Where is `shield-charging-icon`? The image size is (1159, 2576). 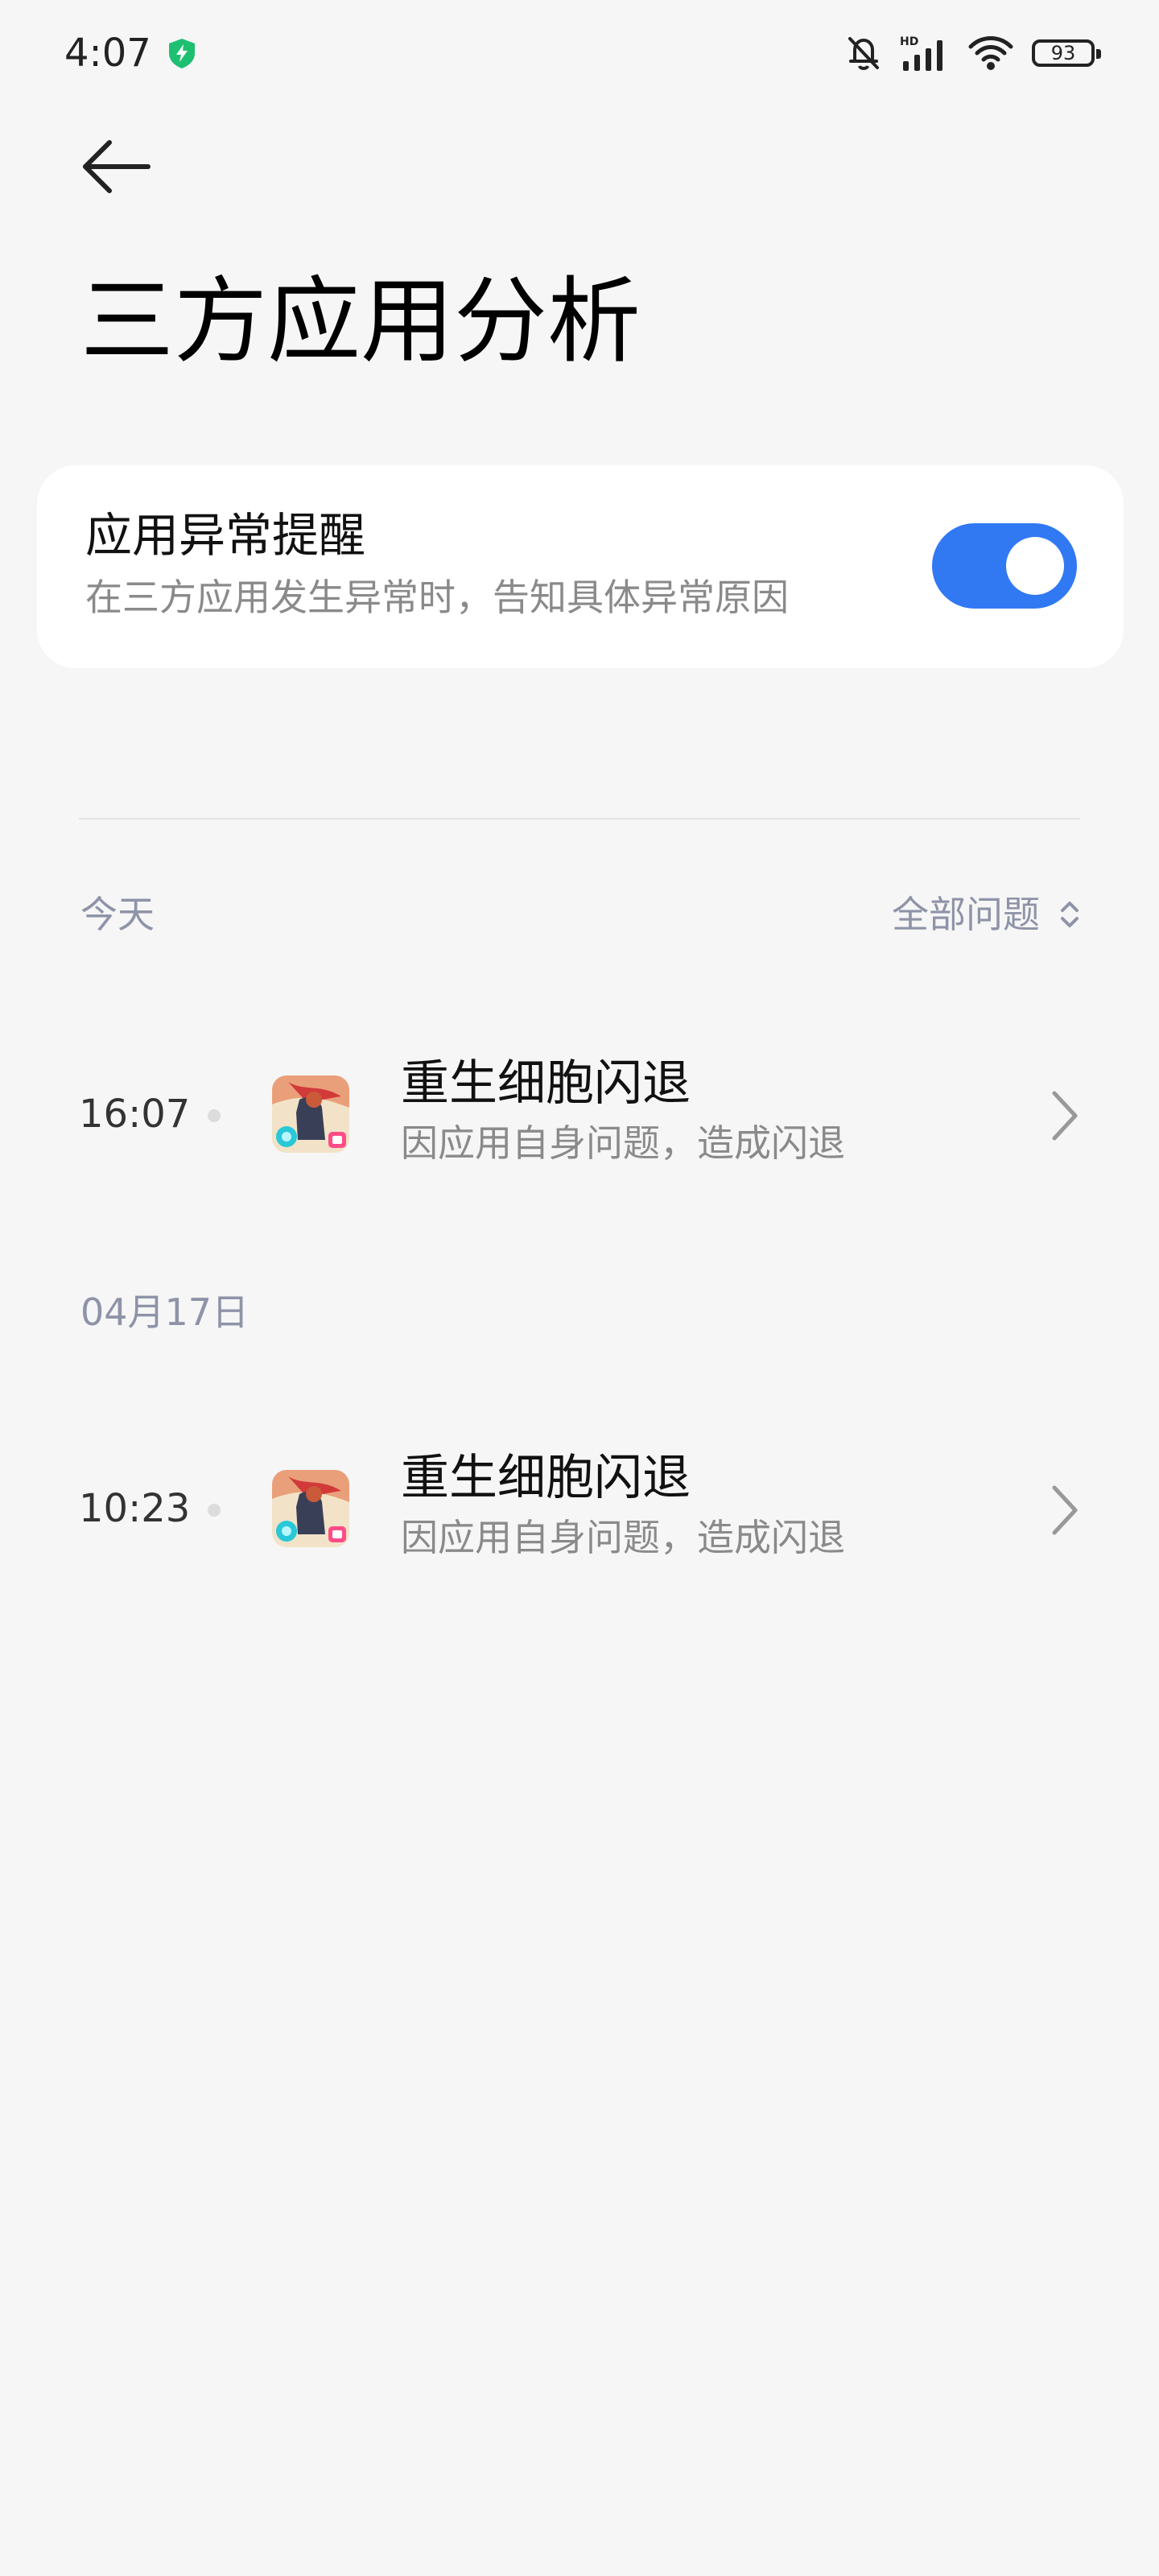
shield-charging-icon is located at coordinates (182, 53).